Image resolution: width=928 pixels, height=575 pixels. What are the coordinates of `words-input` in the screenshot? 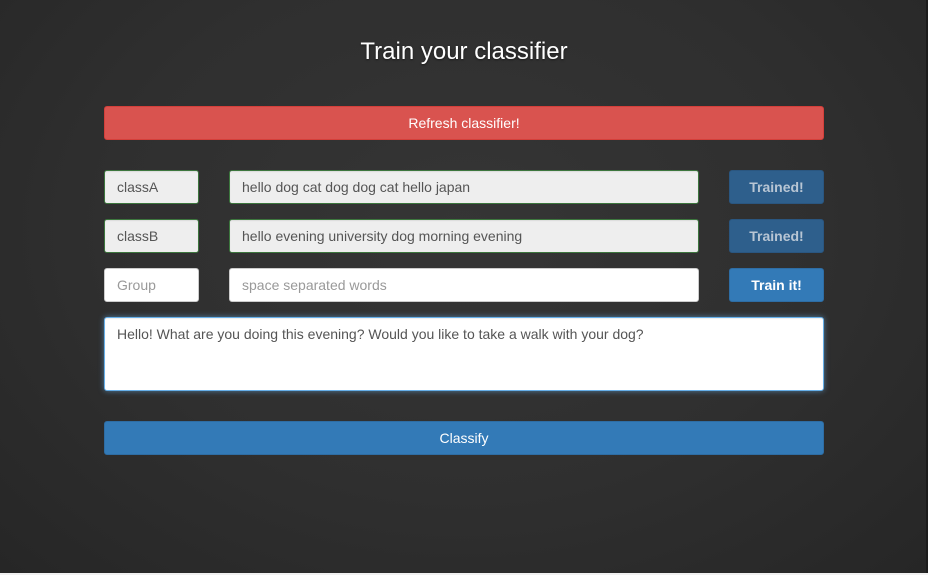 It's located at (464, 285).